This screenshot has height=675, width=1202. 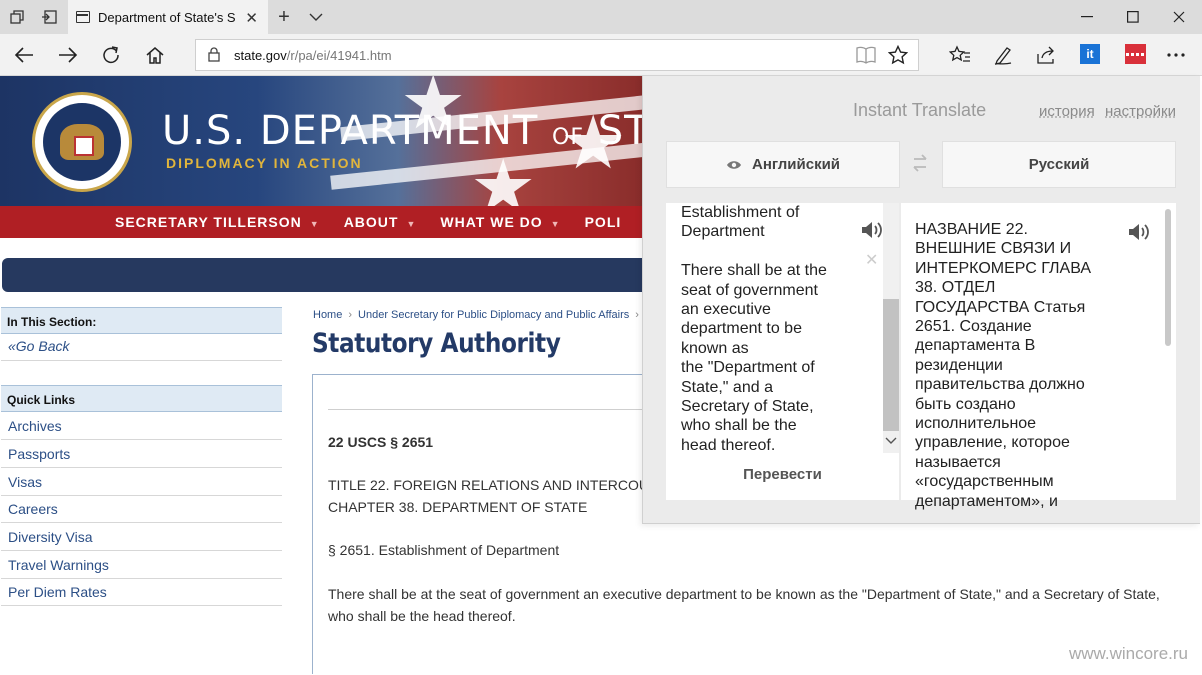 What do you see at coordinates (68, 55) in the screenshot?
I see `forward-icon` at bounding box center [68, 55].